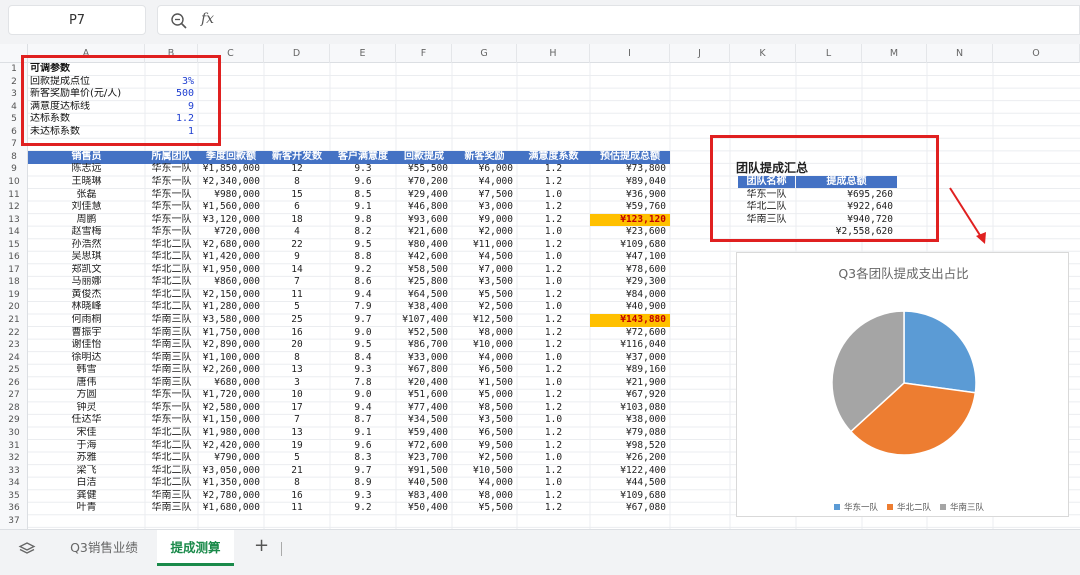 The image size is (1080, 575). I want to click on table-cell: ¥80,400, so click(424, 245).